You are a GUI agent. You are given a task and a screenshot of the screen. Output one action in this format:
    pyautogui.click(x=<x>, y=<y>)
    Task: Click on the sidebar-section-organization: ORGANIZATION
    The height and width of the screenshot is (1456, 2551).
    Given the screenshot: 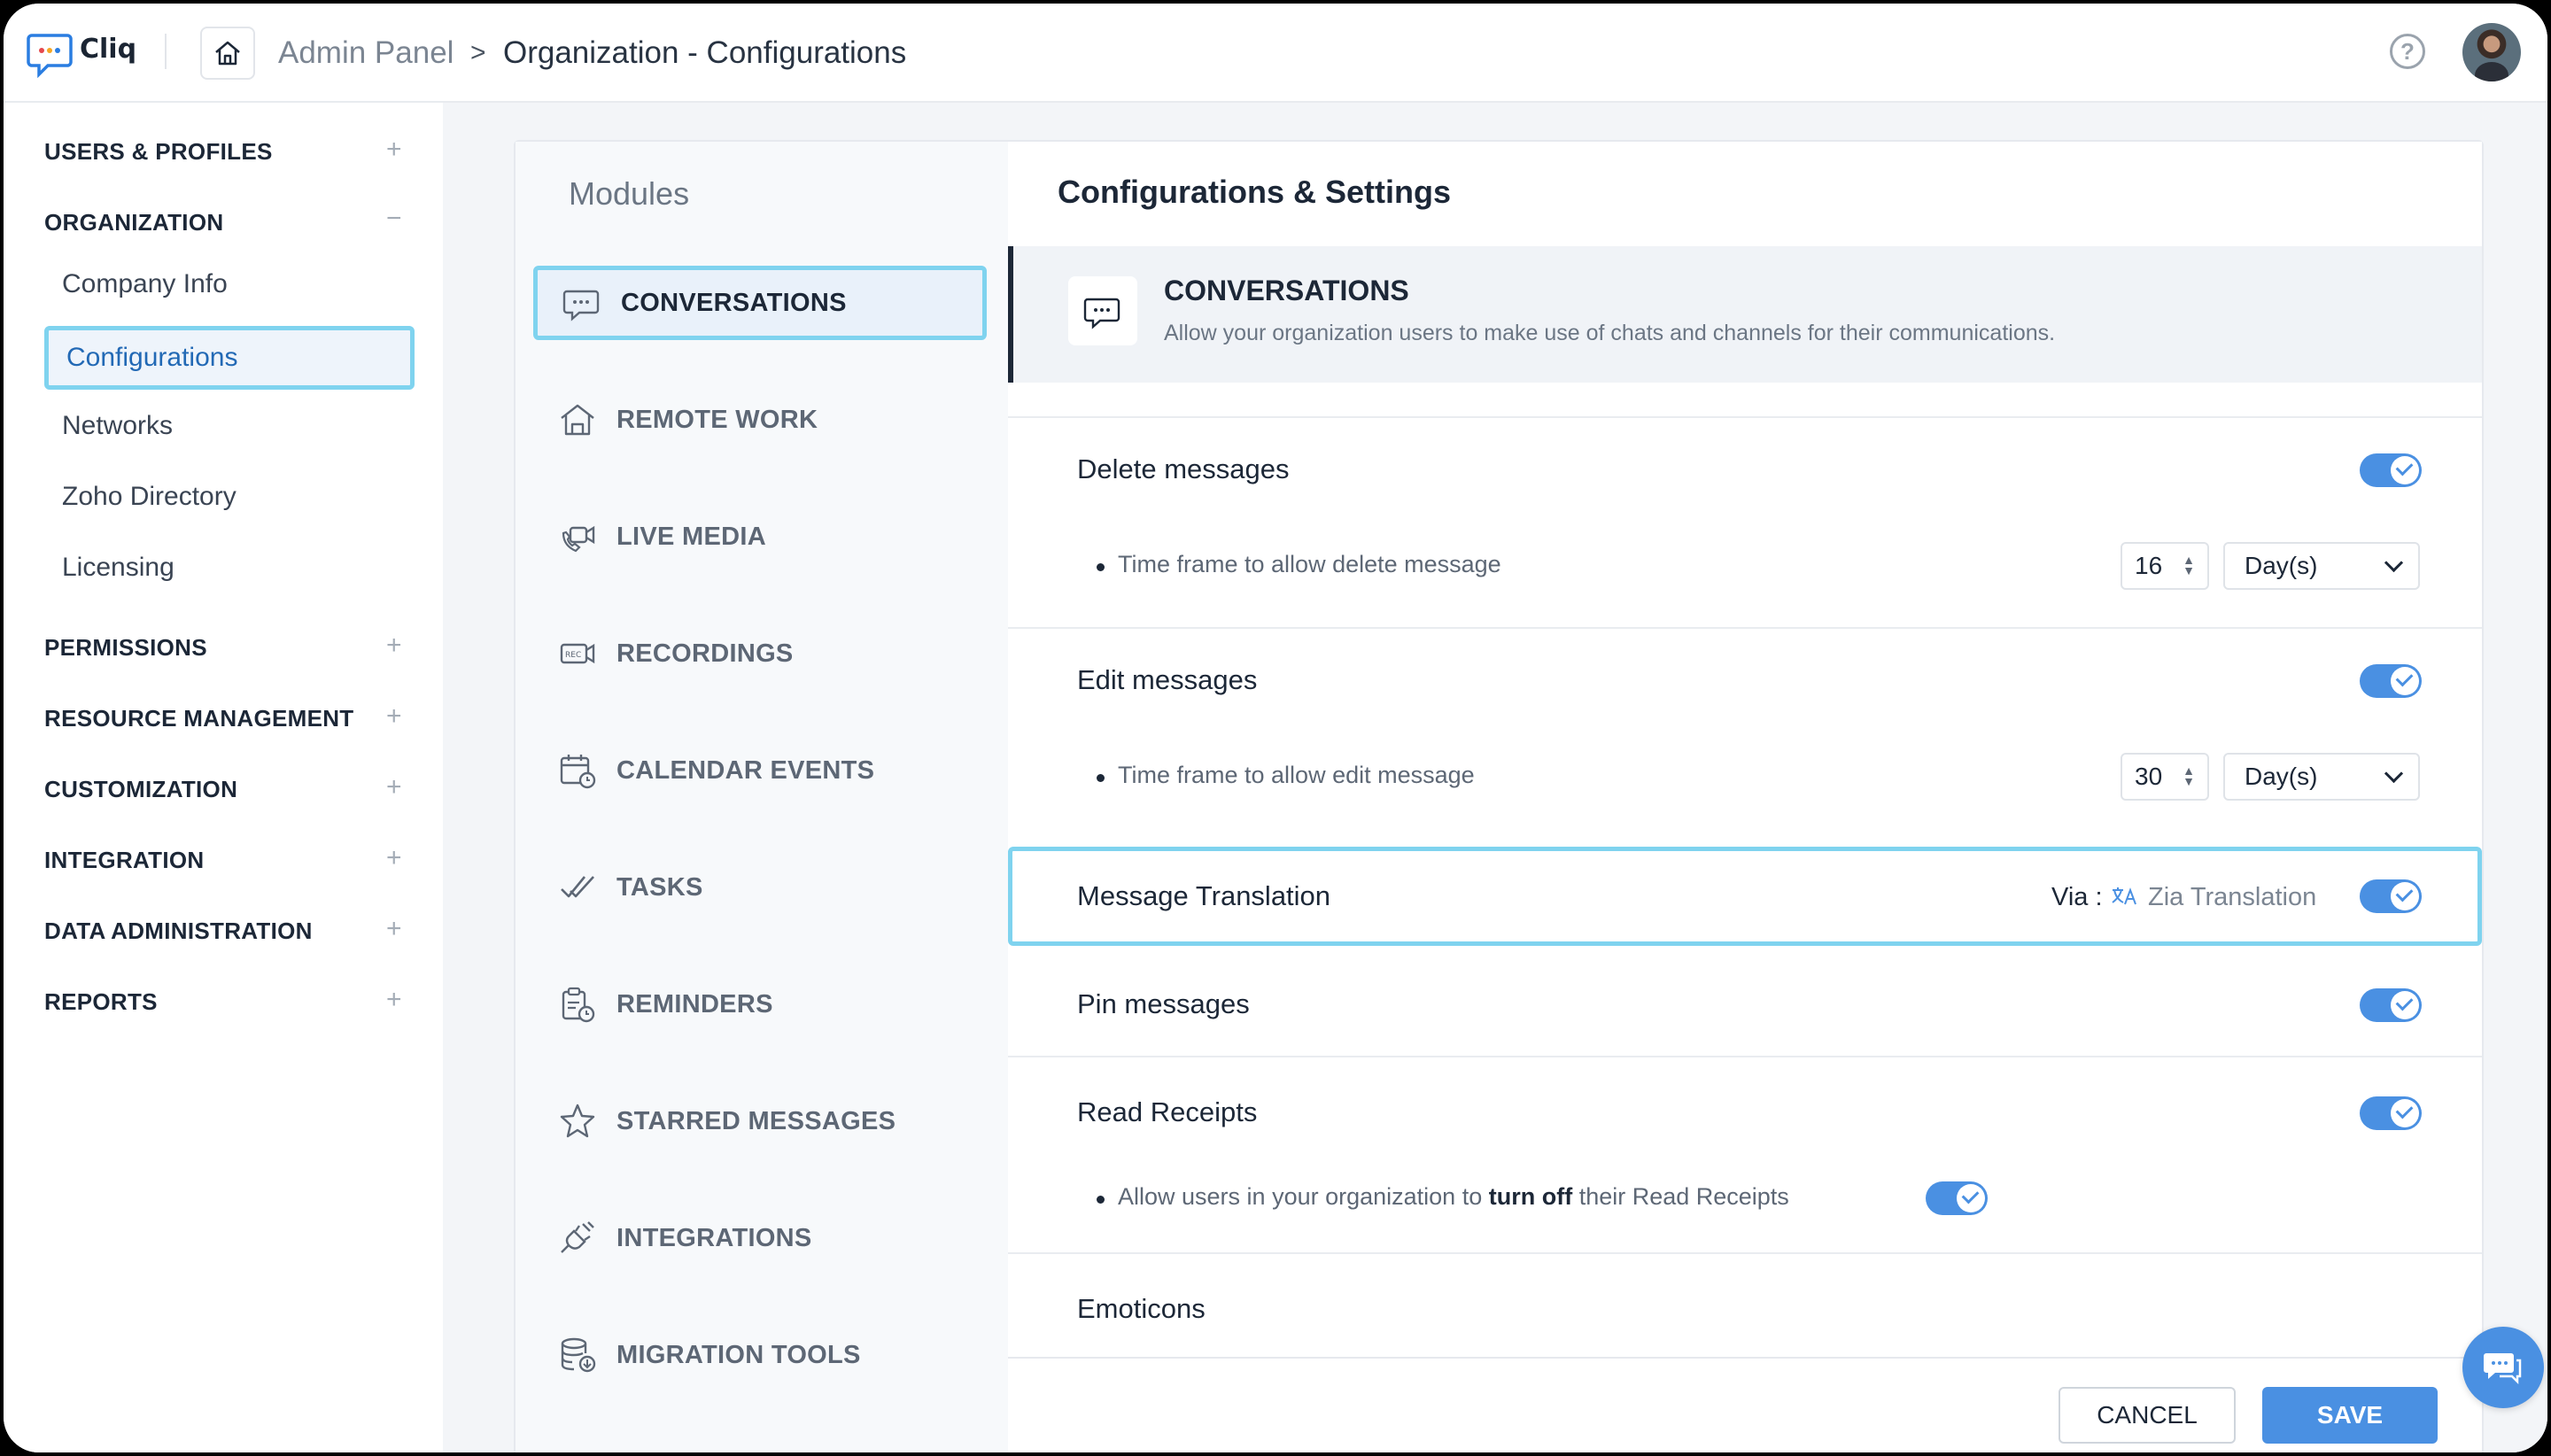 What is the action you would take?
    pyautogui.click(x=133, y=222)
    